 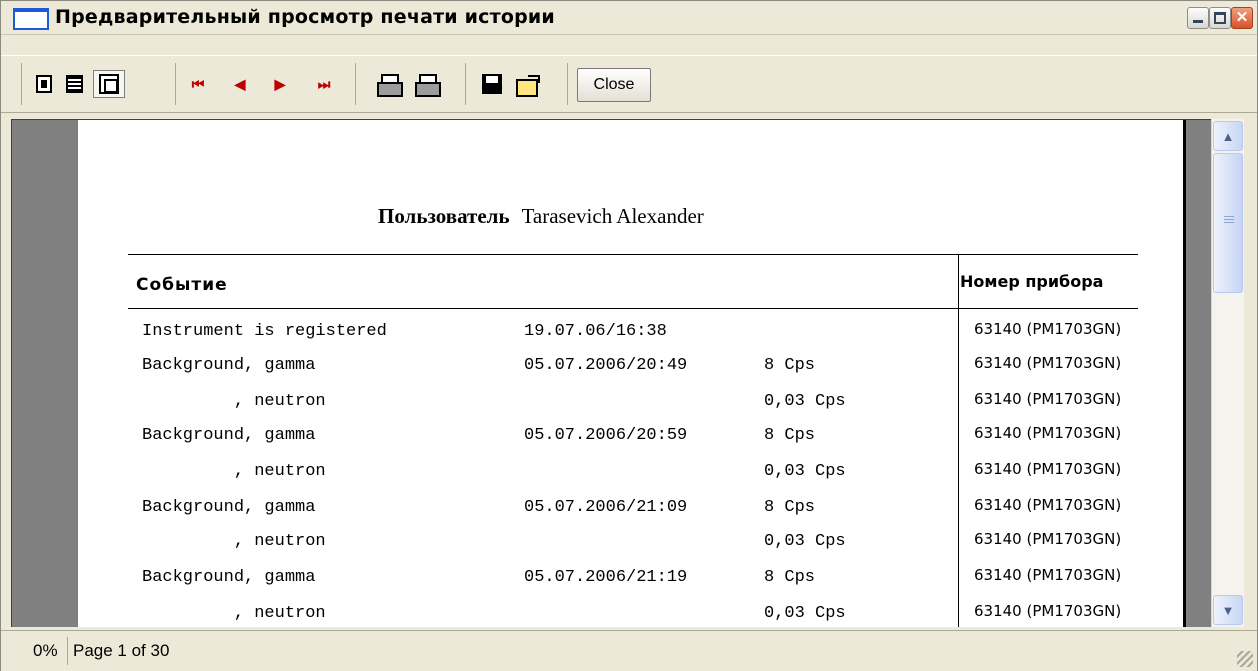 I want to click on chevron-down-icon: ▼, so click(x=1228, y=610).